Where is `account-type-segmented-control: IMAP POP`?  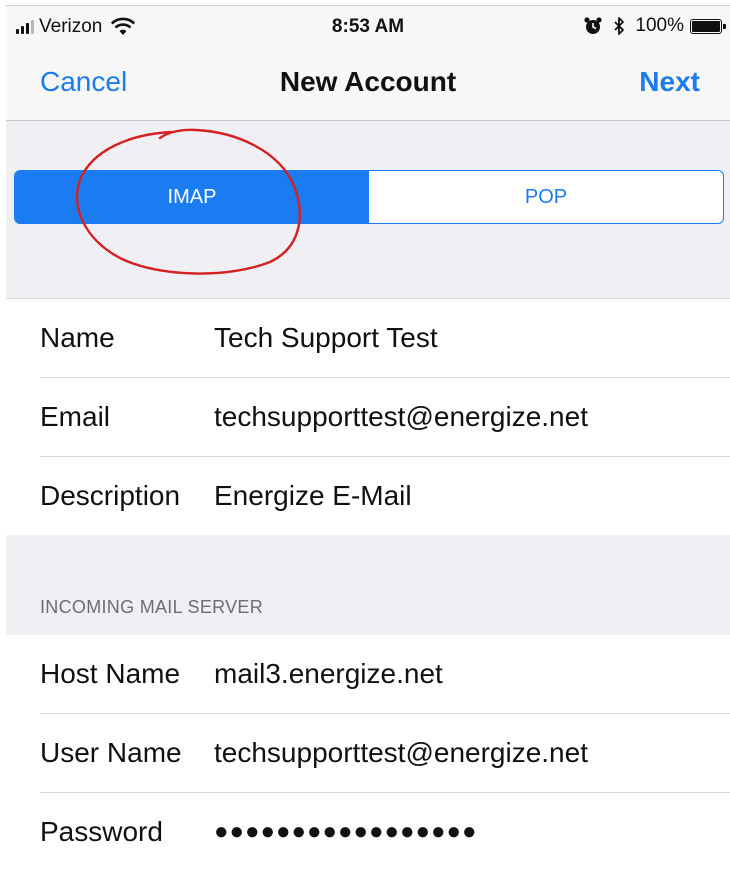
account-type-segmented-control: IMAP POP is located at coordinates (369, 197).